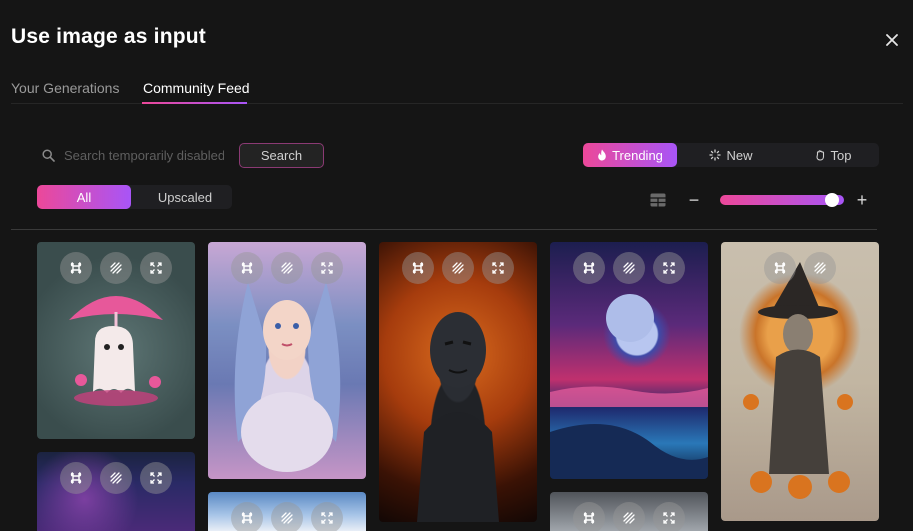  I want to click on close-button, so click(892, 40).